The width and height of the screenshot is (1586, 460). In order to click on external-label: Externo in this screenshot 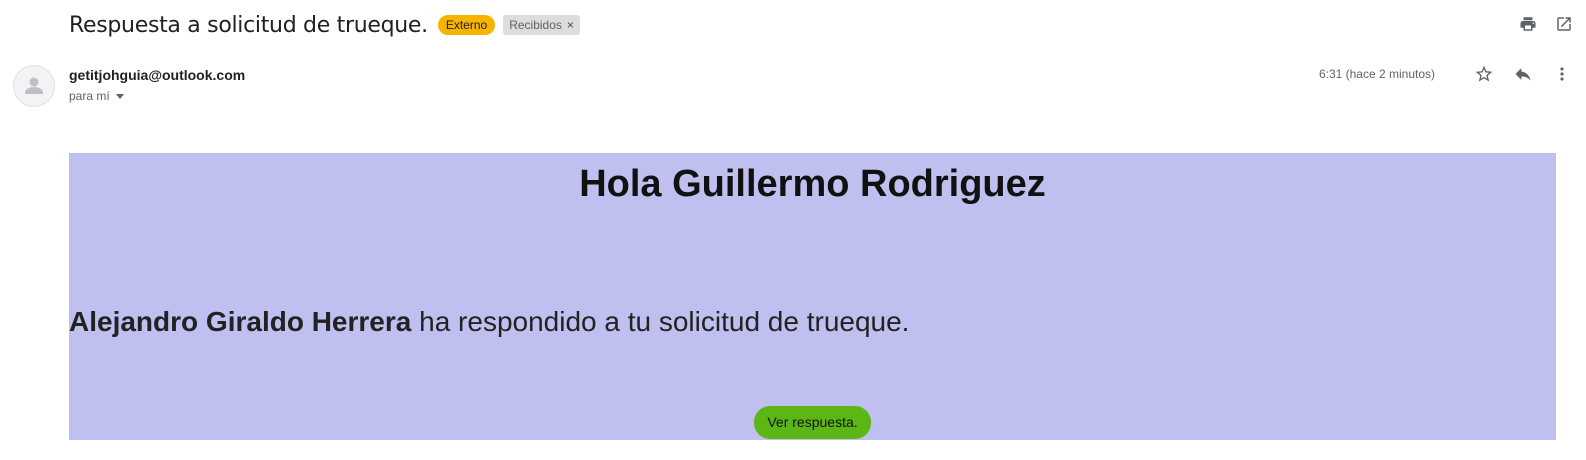, I will do `click(466, 25)`.